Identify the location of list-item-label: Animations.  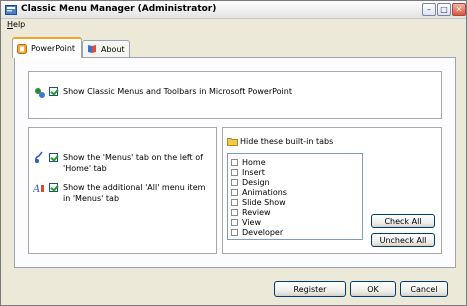
(264, 192).